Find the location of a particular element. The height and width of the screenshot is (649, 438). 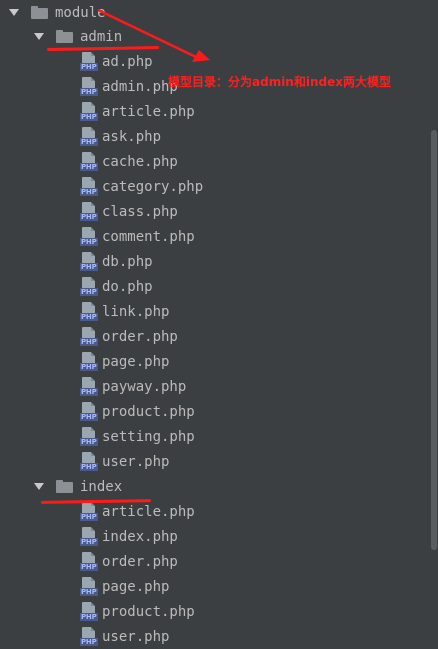

scrollbar-thumb is located at coordinates (434, 340).